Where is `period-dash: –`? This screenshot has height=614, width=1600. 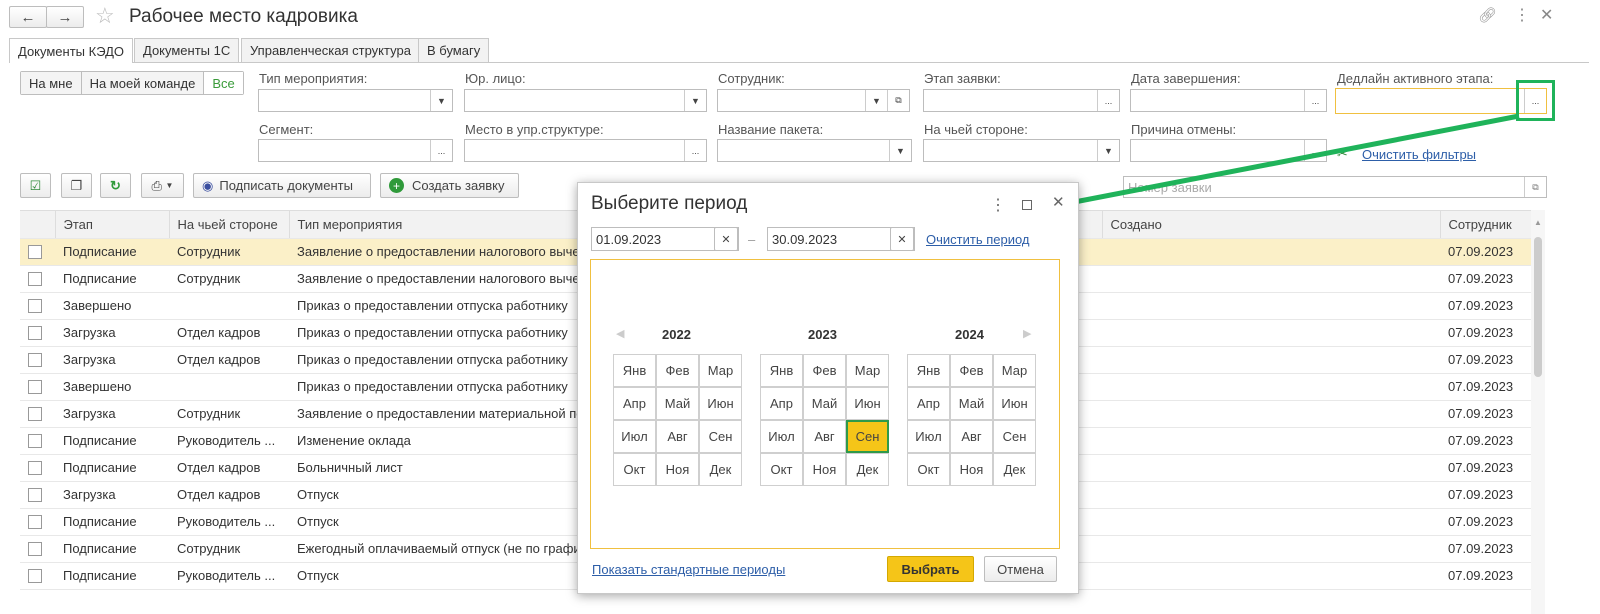
period-dash: – is located at coordinates (752, 239).